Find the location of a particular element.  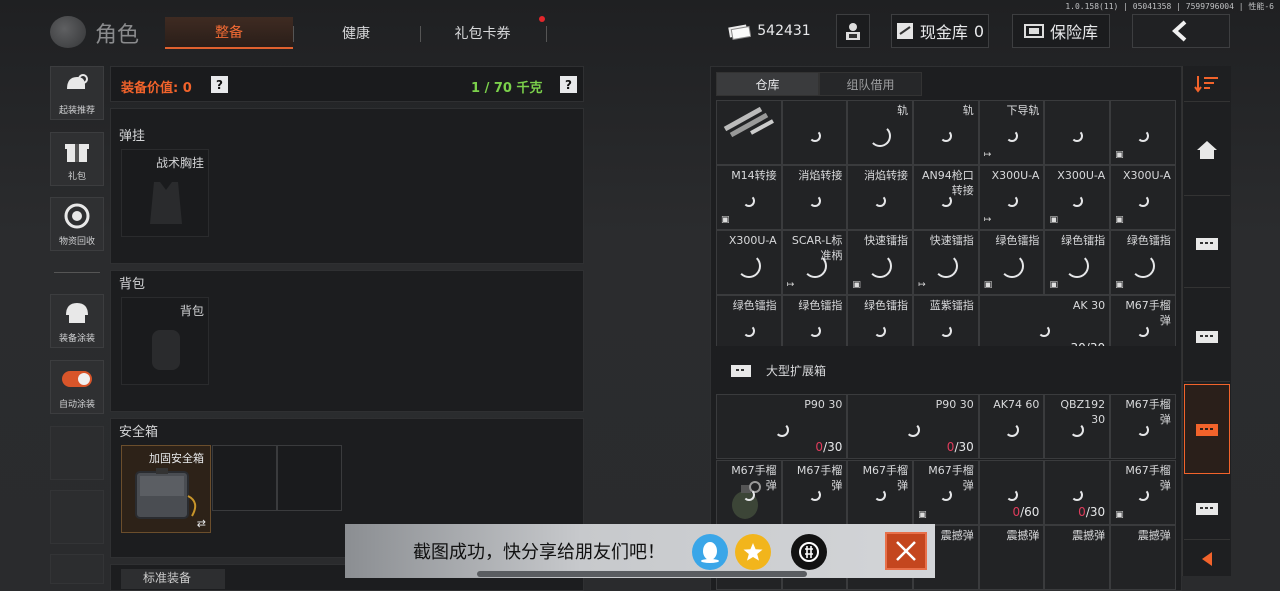

inventory-item: AN94枪口转接 is located at coordinates (946, 197).